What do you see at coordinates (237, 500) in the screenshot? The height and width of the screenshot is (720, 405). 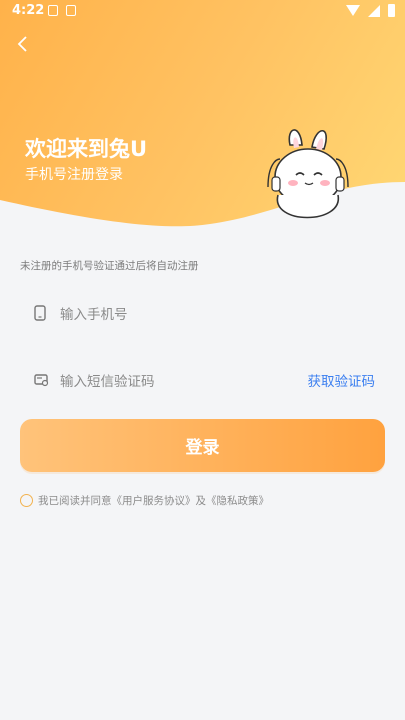 I see `privacy-policy-link: 《隐私政策》` at bounding box center [237, 500].